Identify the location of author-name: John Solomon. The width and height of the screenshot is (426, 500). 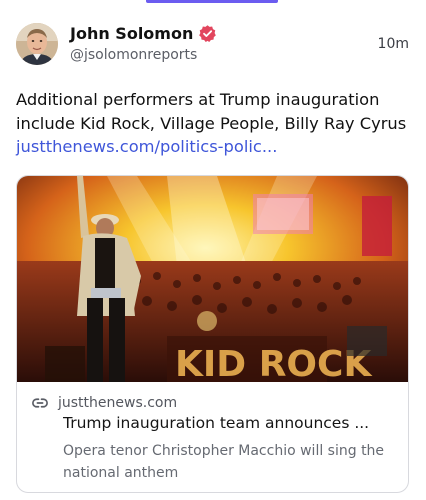
(131, 33).